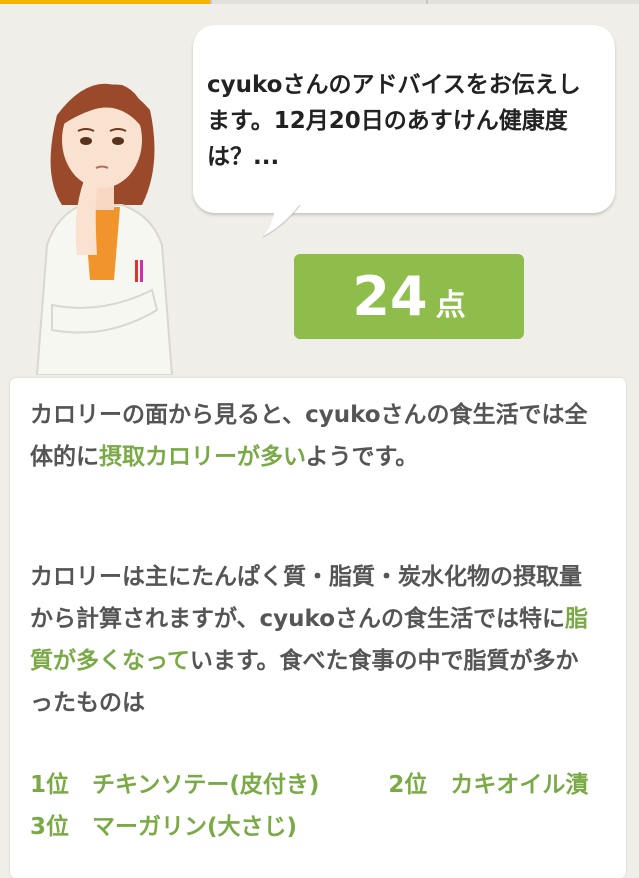 The width and height of the screenshot is (639, 878). Describe the element at coordinates (450, 305) in the screenshot. I see `score-unit: 点` at that location.